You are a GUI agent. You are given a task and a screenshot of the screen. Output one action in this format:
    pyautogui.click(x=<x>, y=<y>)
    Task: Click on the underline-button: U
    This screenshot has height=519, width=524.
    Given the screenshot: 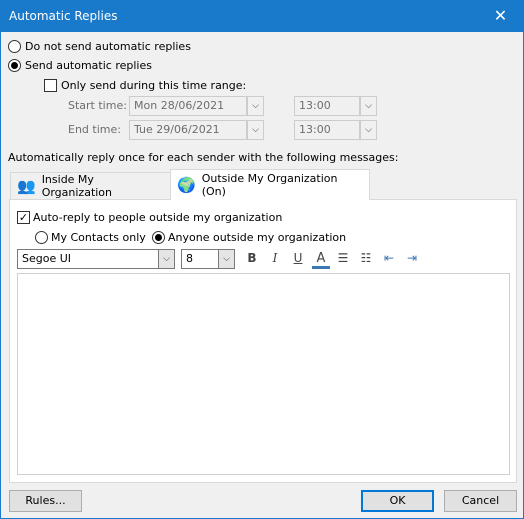 What is the action you would take?
    pyautogui.click(x=298, y=259)
    